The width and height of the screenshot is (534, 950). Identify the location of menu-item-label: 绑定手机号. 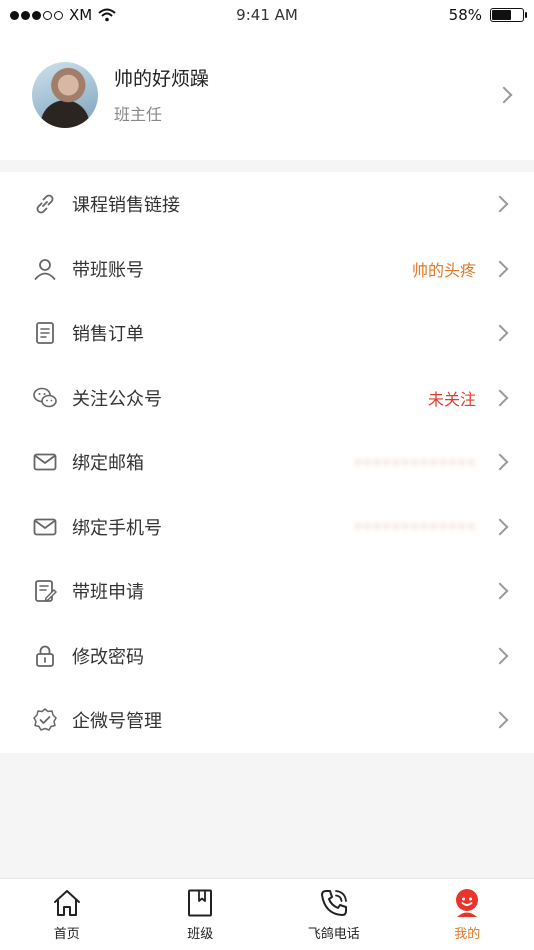
(117, 528).